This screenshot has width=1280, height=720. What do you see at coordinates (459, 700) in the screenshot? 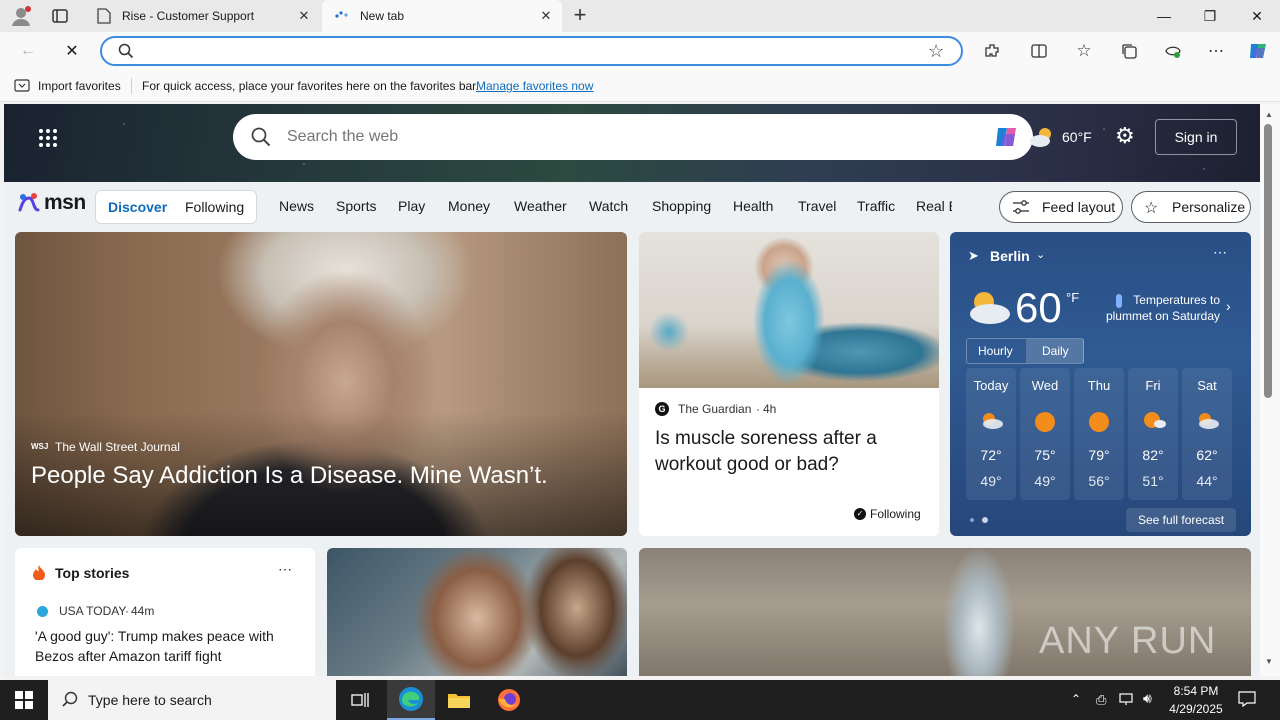
I see `file-explorer-icon` at bounding box center [459, 700].